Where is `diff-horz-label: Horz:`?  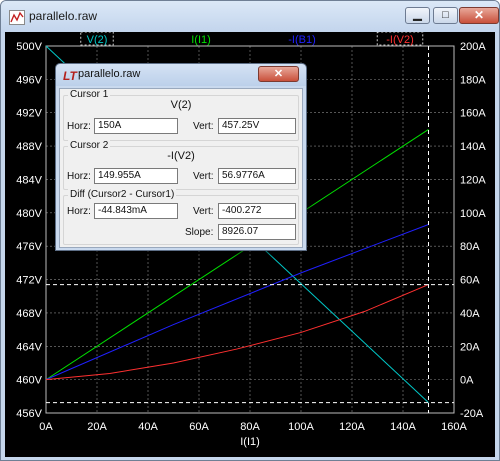 diff-horz-label: Horz: is located at coordinates (79, 211).